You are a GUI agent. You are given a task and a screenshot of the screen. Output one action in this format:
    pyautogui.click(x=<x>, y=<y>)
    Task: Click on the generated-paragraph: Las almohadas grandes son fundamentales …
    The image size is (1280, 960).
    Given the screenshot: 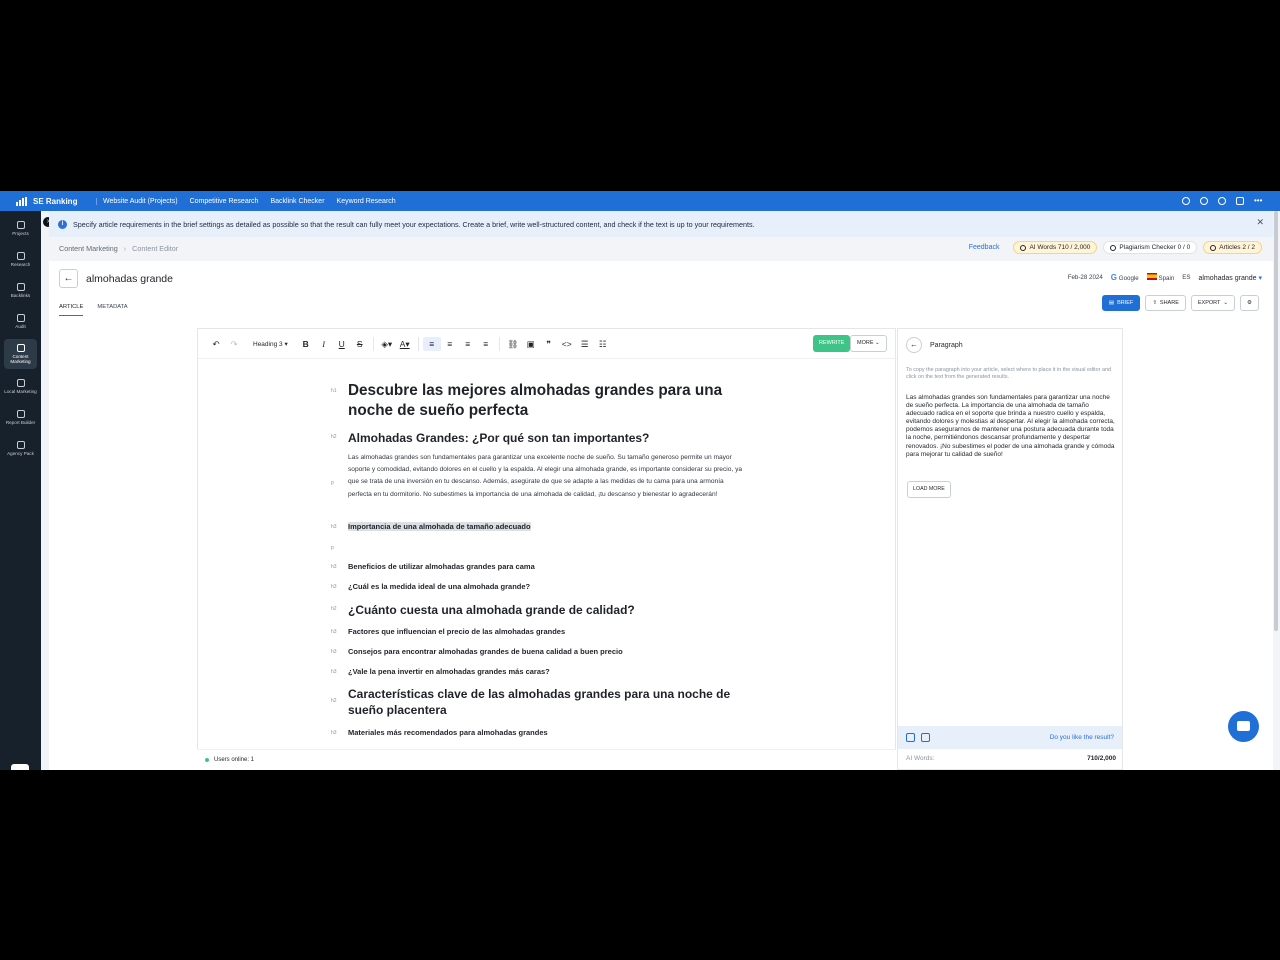 What is the action you would take?
    pyautogui.click(x=1011, y=426)
    